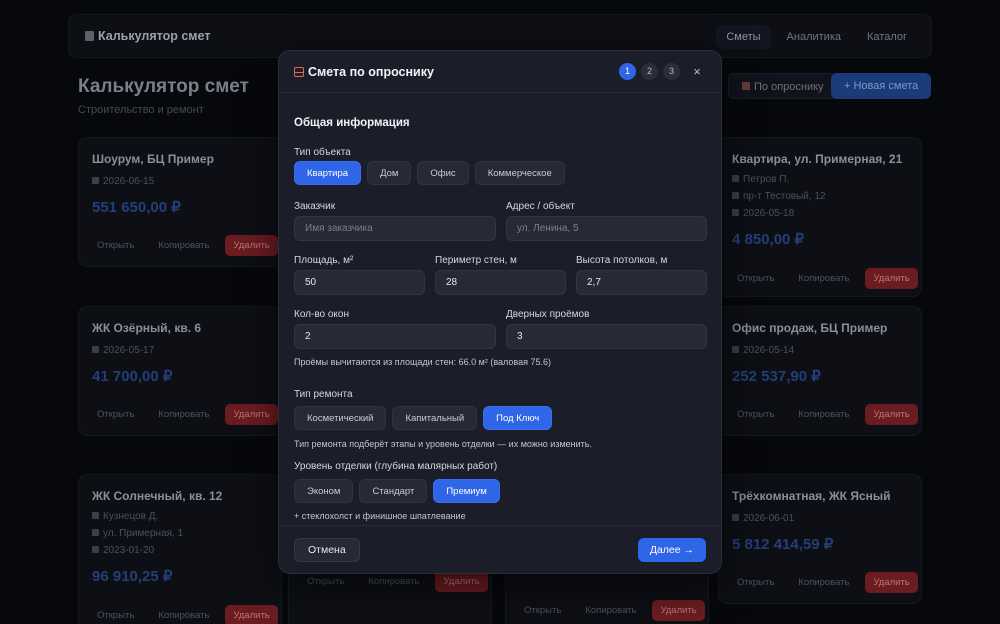 The height and width of the screenshot is (624, 1000). I want to click on card-date: 2026-05-14, so click(763, 350).